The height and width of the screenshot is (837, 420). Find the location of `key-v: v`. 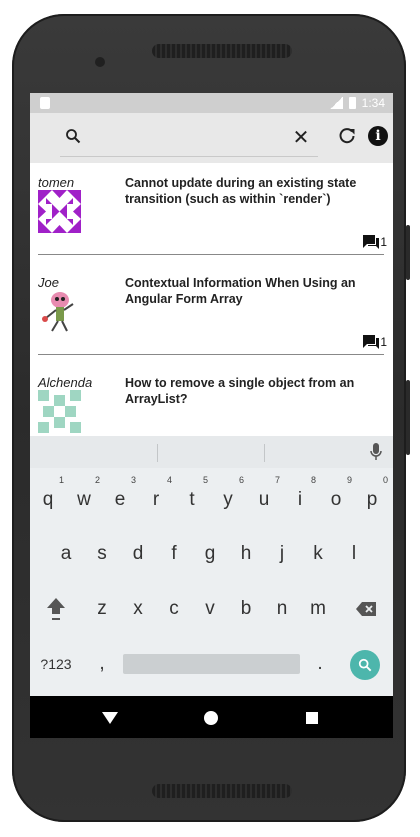

key-v: v is located at coordinates (210, 609).